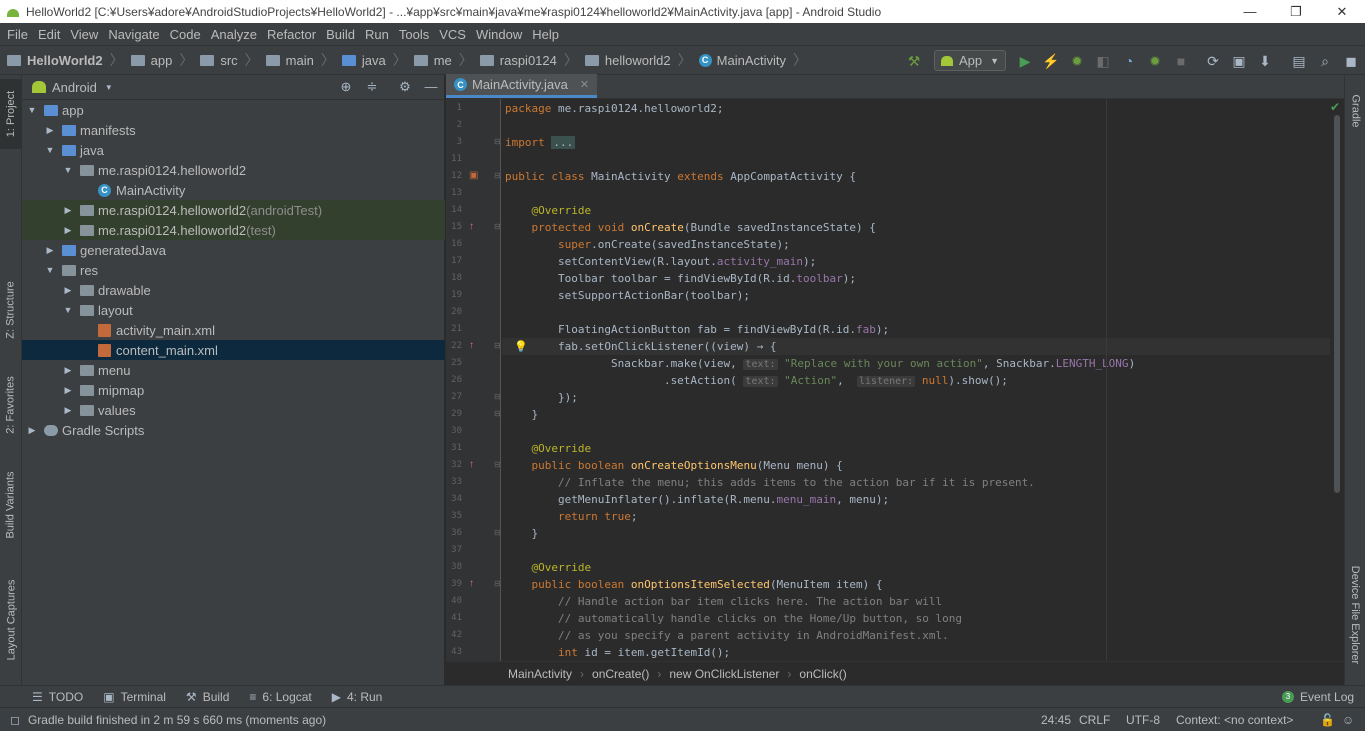  Describe the element at coordinates (11, 114) in the screenshot. I see `tab-project: 1: Project` at that location.